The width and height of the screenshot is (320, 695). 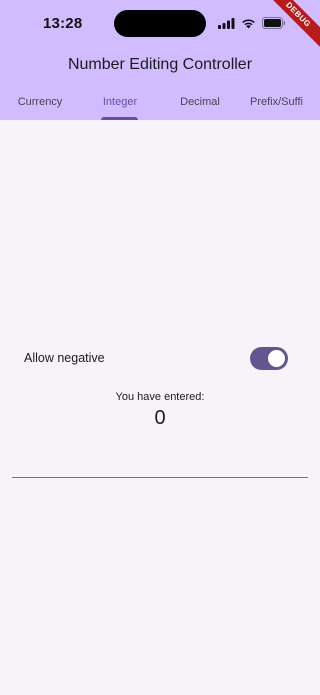 What do you see at coordinates (160, 477) in the screenshot?
I see `number-input-field` at bounding box center [160, 477].